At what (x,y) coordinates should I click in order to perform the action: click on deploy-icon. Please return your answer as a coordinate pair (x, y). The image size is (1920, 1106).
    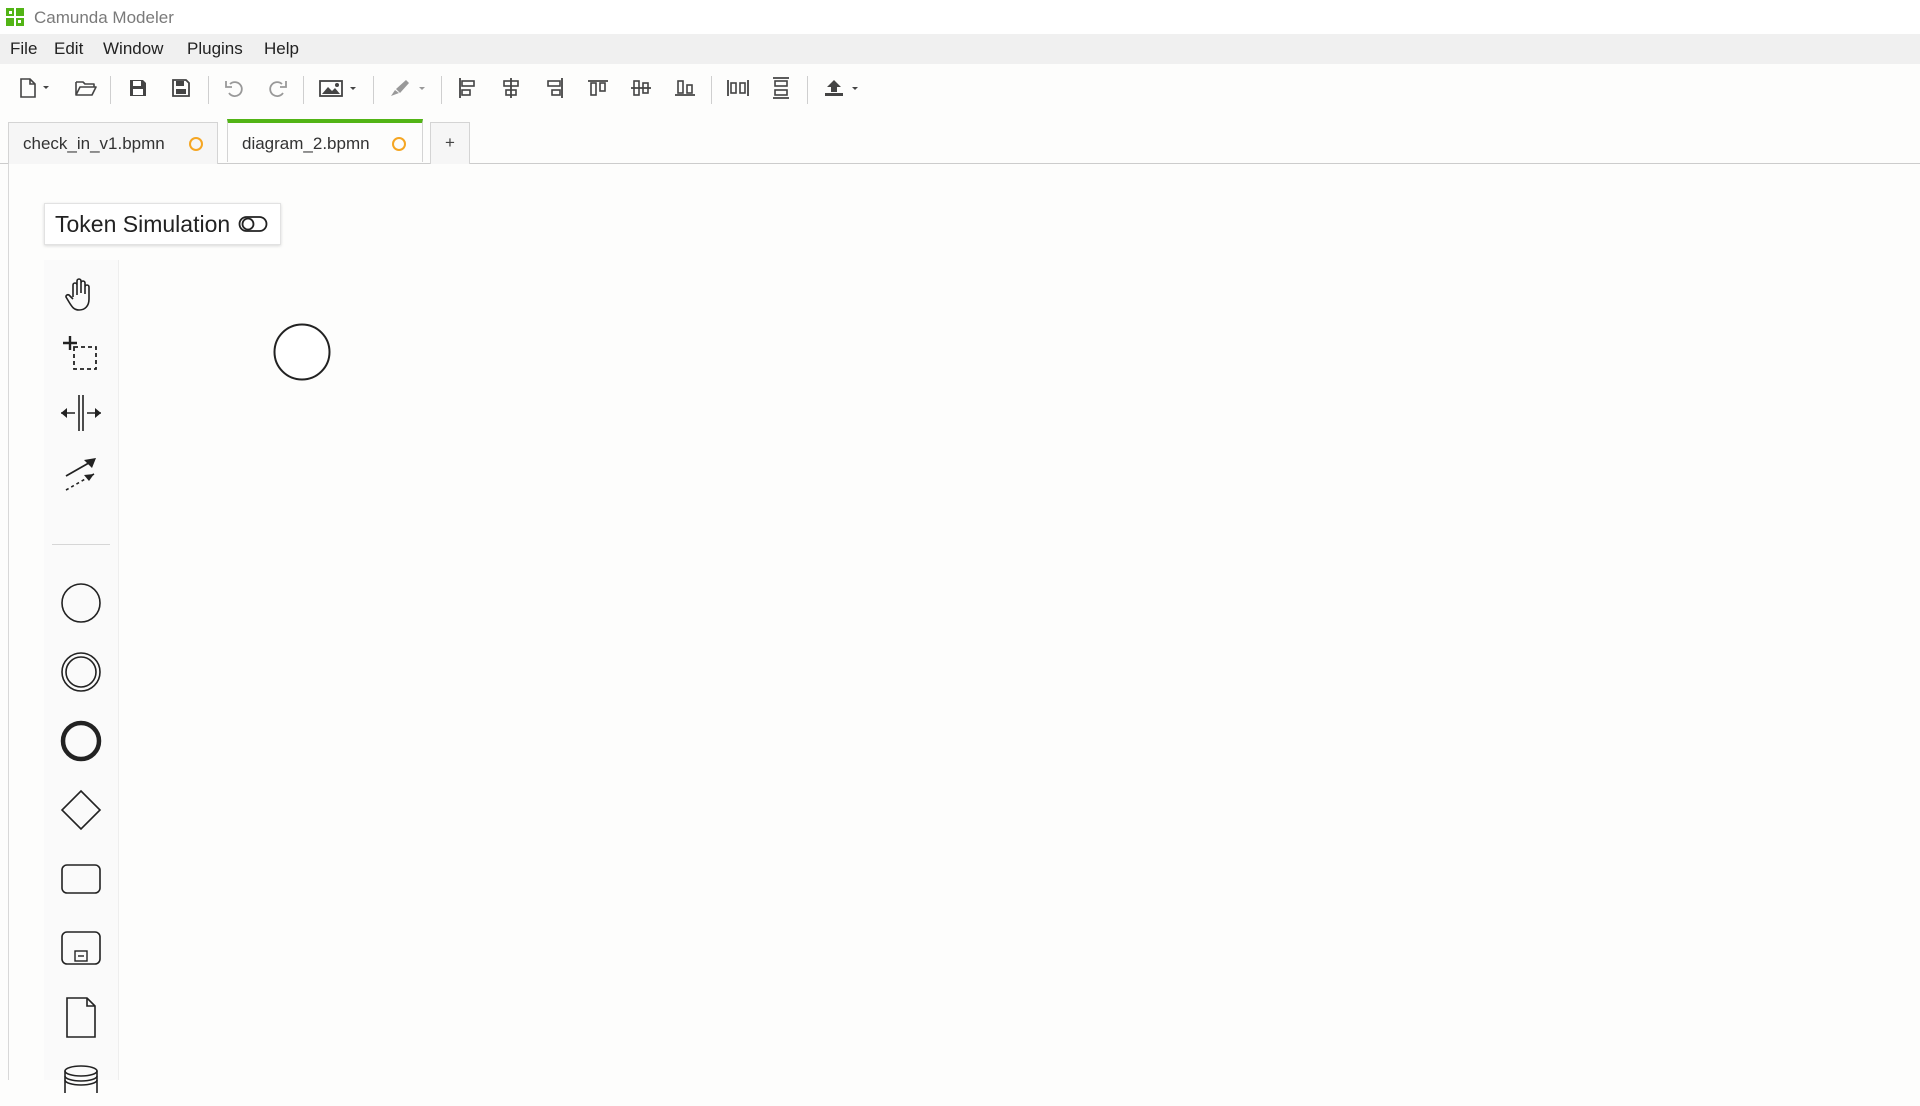
    Looking at the image, I should click on (841, 88).